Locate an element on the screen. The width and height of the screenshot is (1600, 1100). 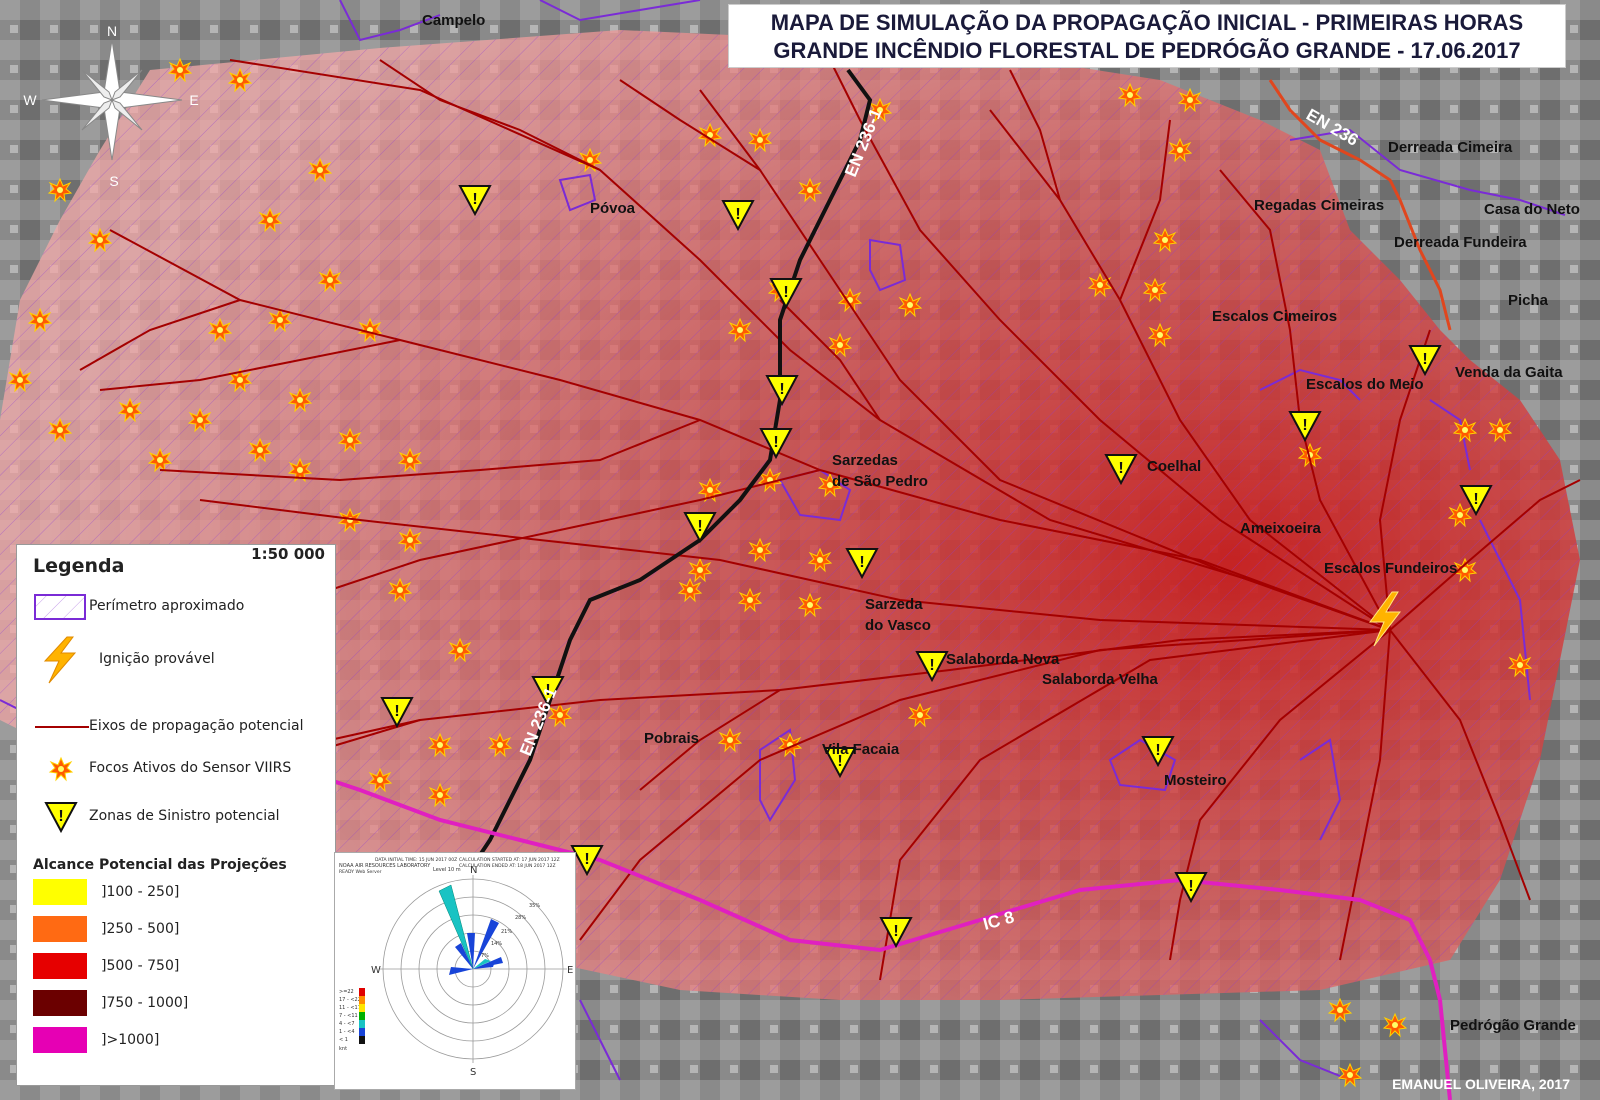
legend-item-ignition: Ignição provável is located at coordinates (124, 659).